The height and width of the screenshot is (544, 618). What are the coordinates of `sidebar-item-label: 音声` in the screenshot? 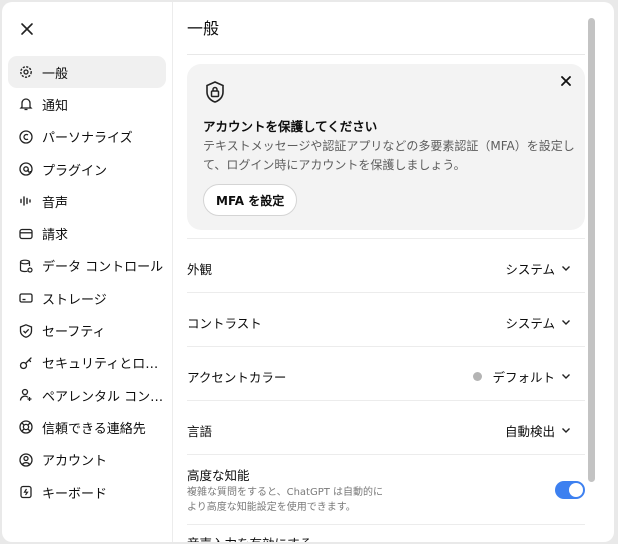 It's located at (55, 203).